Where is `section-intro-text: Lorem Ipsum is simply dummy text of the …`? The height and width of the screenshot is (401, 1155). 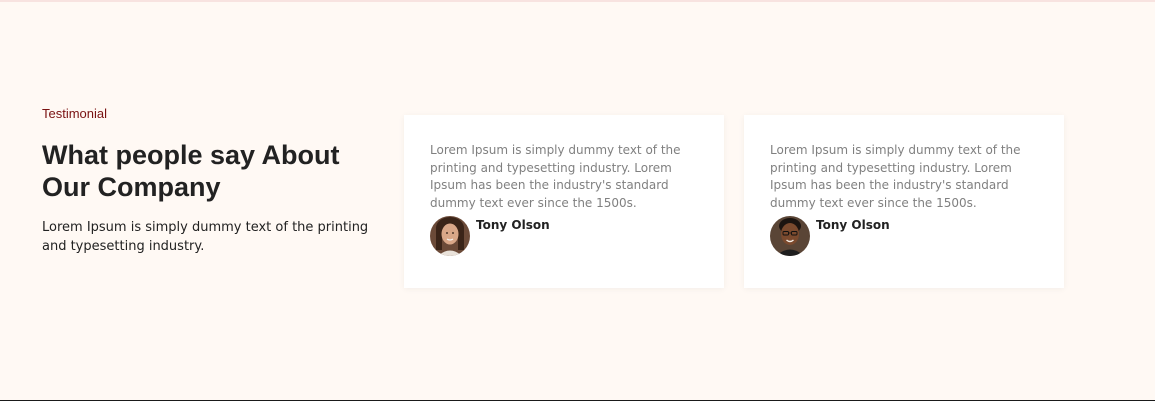
section-intro-text: Lorem Ipsum is simply dummy text of the … is located at coordinates (205, 237).